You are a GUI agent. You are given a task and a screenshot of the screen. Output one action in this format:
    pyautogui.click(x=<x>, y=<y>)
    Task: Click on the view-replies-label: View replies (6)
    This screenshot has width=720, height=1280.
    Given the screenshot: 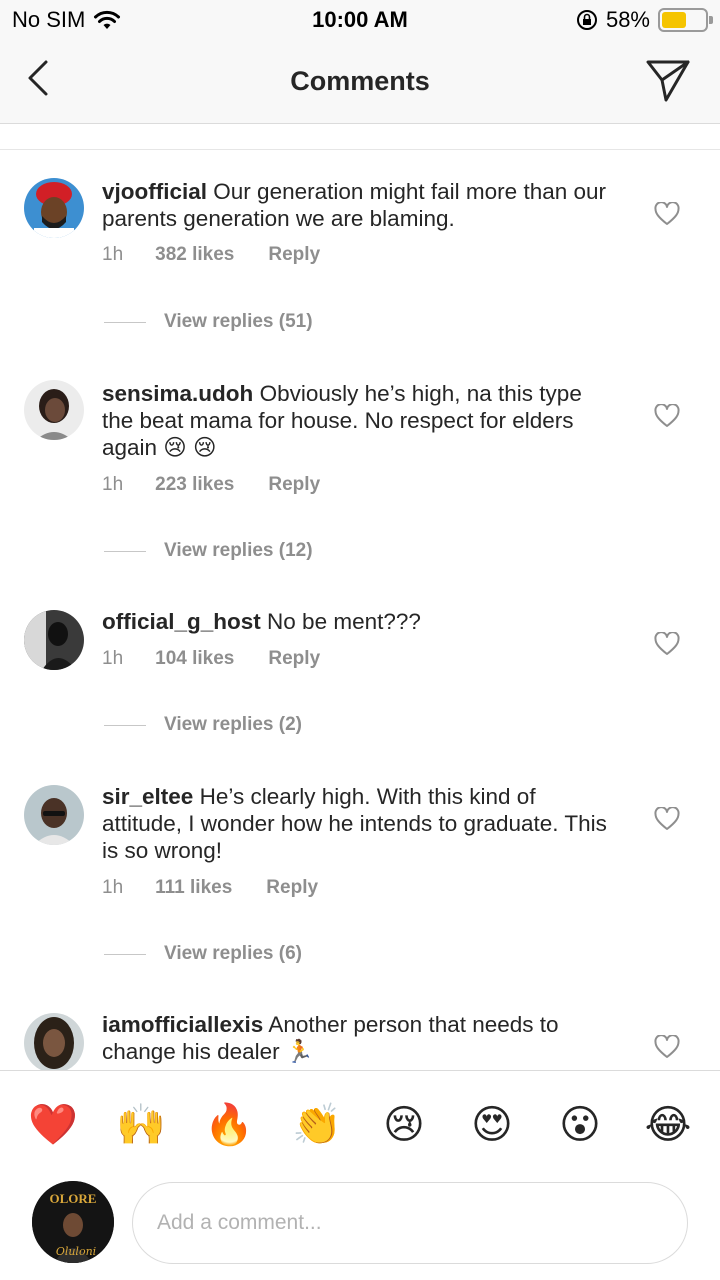 What is the action you would take?
    pyautogui.click(x=233, y=953)
    